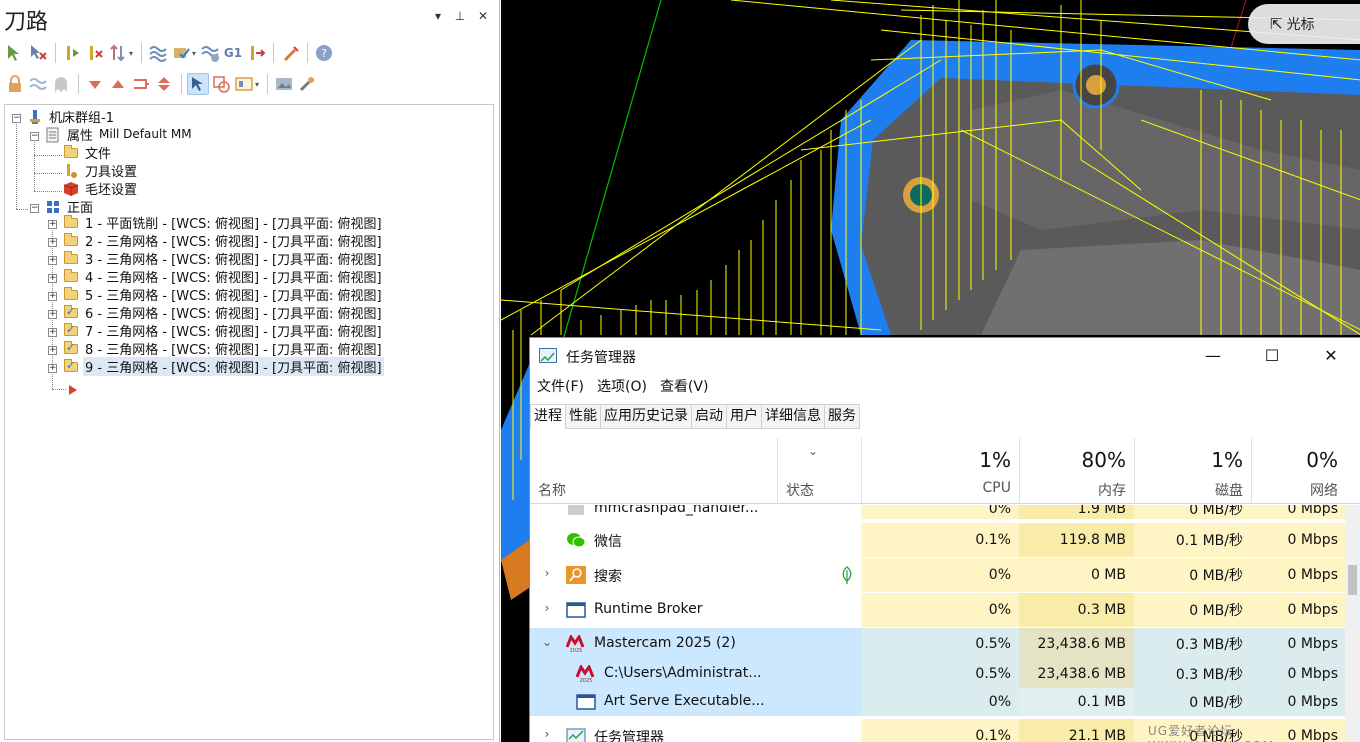 The image size is (1360, 742). Describe the element at coordinates (290, 53) in the screenshot. I see `edit-toolpath-icon` at that location.